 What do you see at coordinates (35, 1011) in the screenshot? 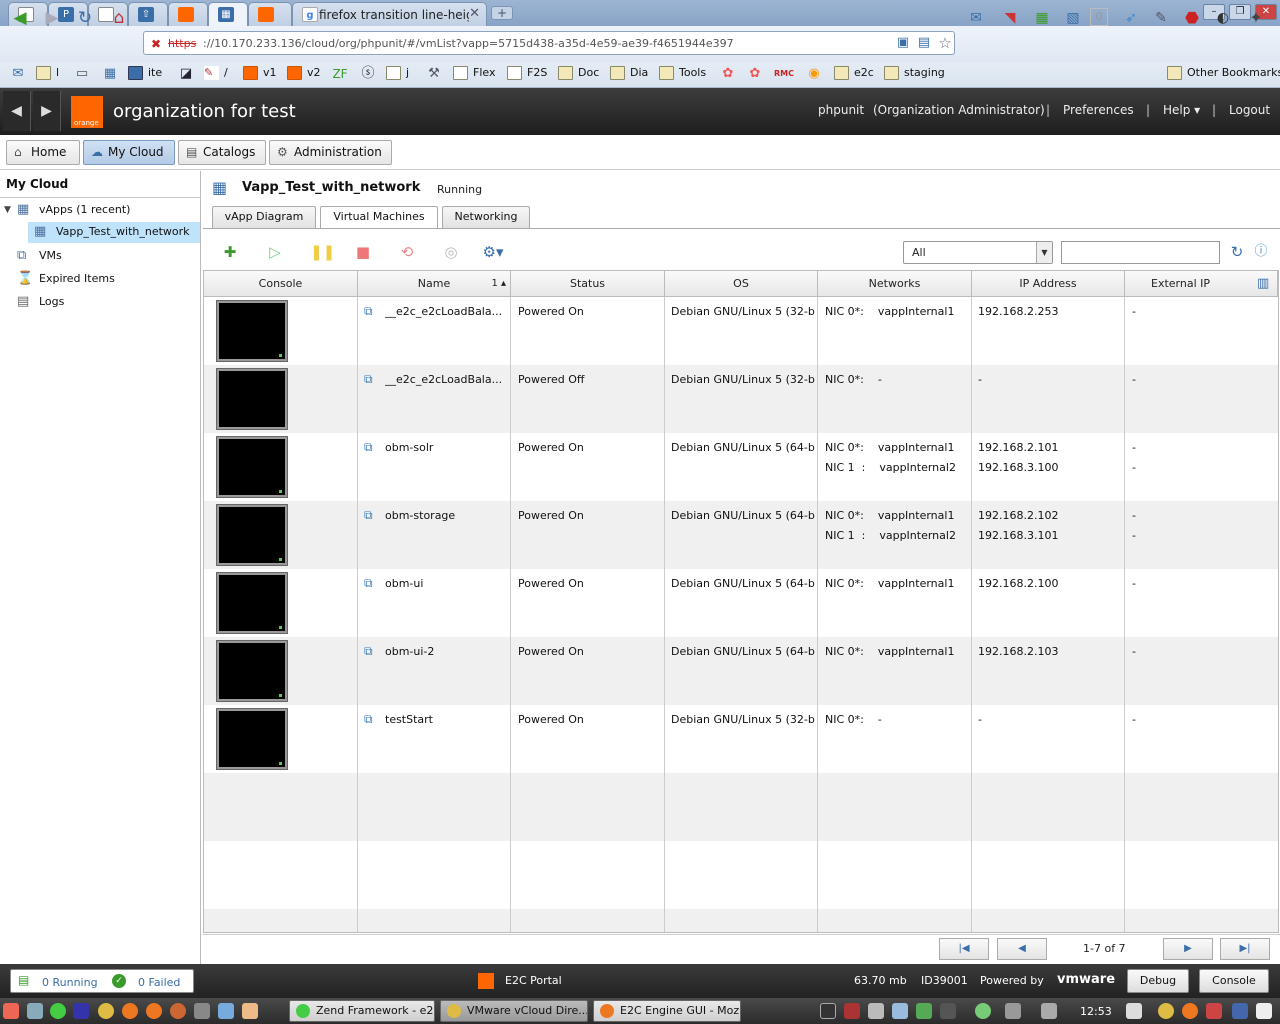
I see `folder-icon` at bounding box center [35, 1011].